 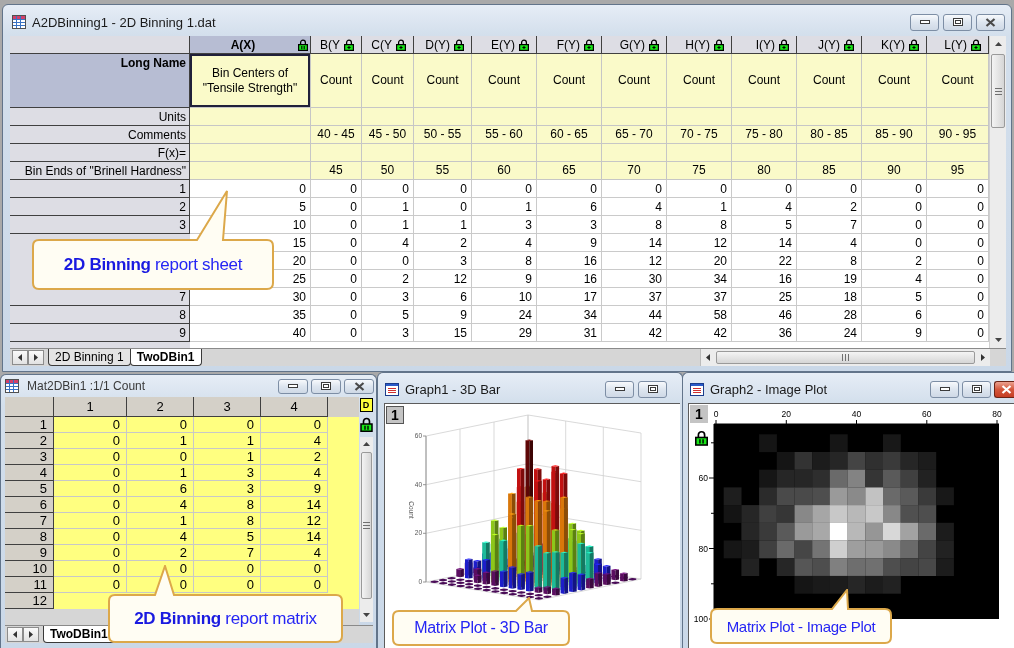 What do you see at coordinates (29, 407) in the screenshot?
I see `header-corner` at bounding box center [29, 407].